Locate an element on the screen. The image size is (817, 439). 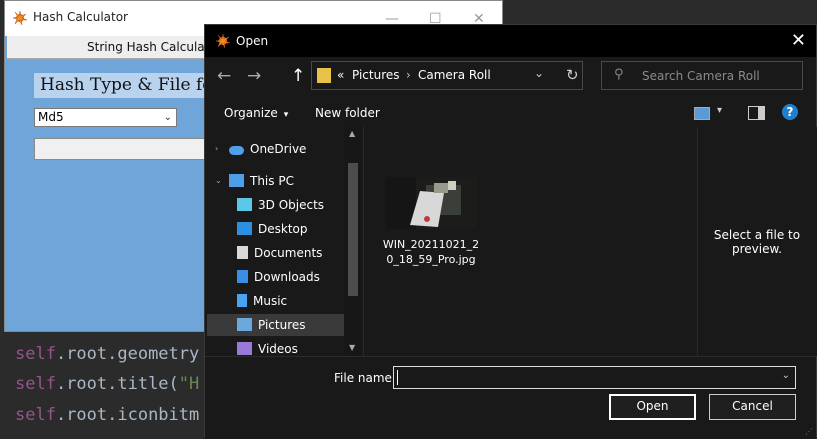
preview-message: Select a file to preview. is located at coordinates (757, 242).